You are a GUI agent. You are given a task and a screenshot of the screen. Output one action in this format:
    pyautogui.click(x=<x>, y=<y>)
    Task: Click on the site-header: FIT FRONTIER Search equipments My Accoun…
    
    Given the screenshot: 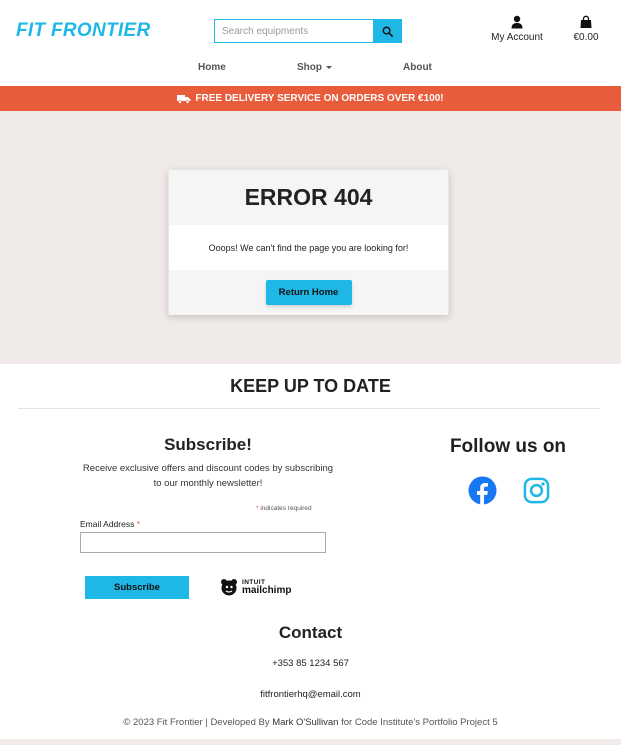 What is the action you would take?
    pyautogui.click(x=310, y=43)
    